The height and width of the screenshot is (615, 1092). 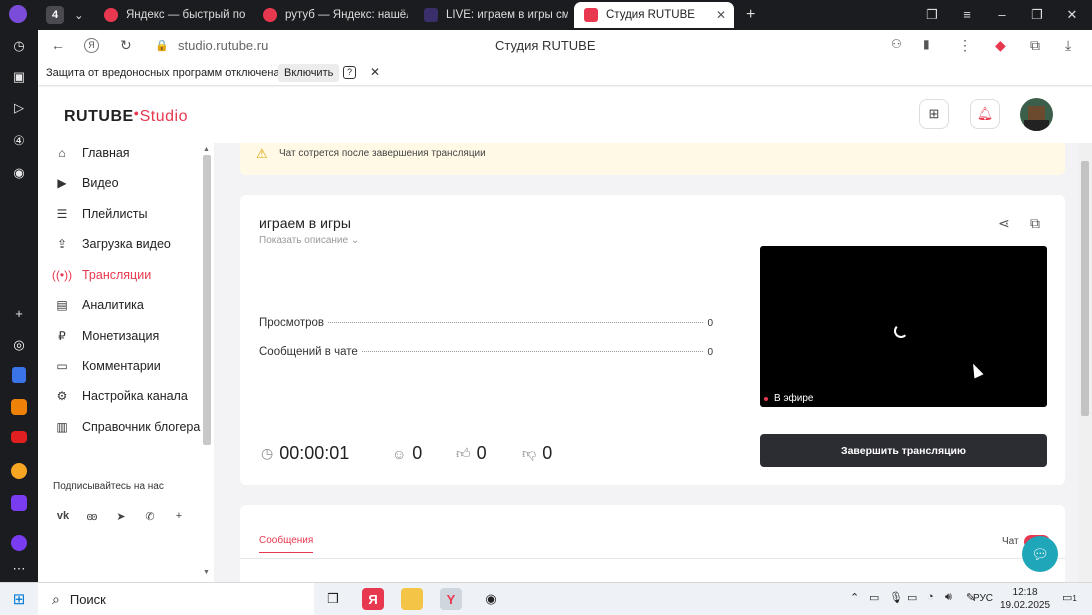 I want to click on sidebar-item-upload: ⇪ Загрузка видео, so click(x=112, y=244).